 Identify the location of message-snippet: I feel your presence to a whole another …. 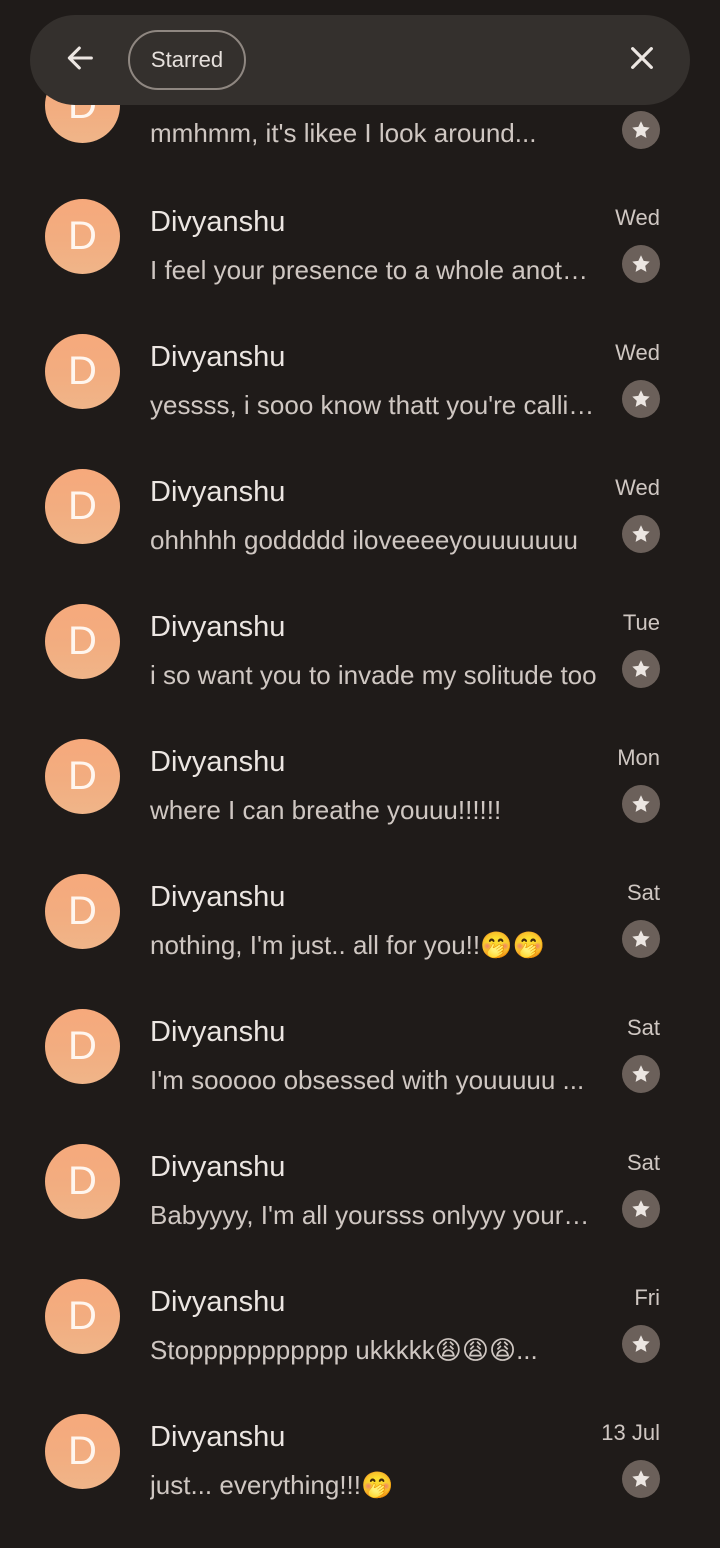
(376, 270).